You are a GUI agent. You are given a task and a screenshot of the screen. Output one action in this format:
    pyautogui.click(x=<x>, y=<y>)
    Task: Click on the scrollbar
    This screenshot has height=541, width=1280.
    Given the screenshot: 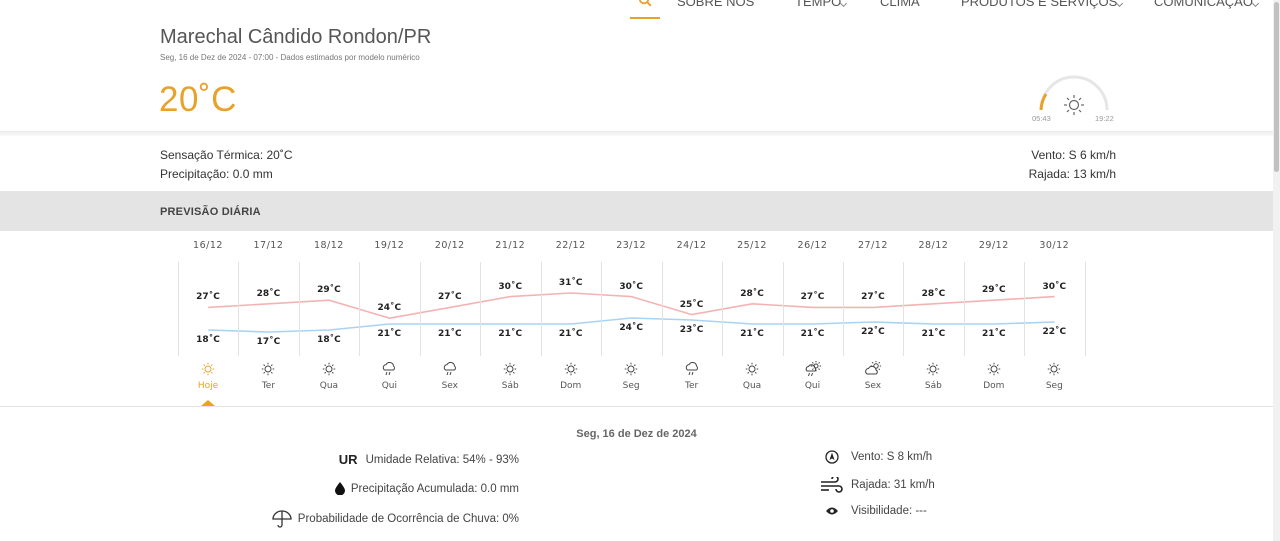 What is the action you would take?
    pyautogui.click(x=1276, y=270)
    